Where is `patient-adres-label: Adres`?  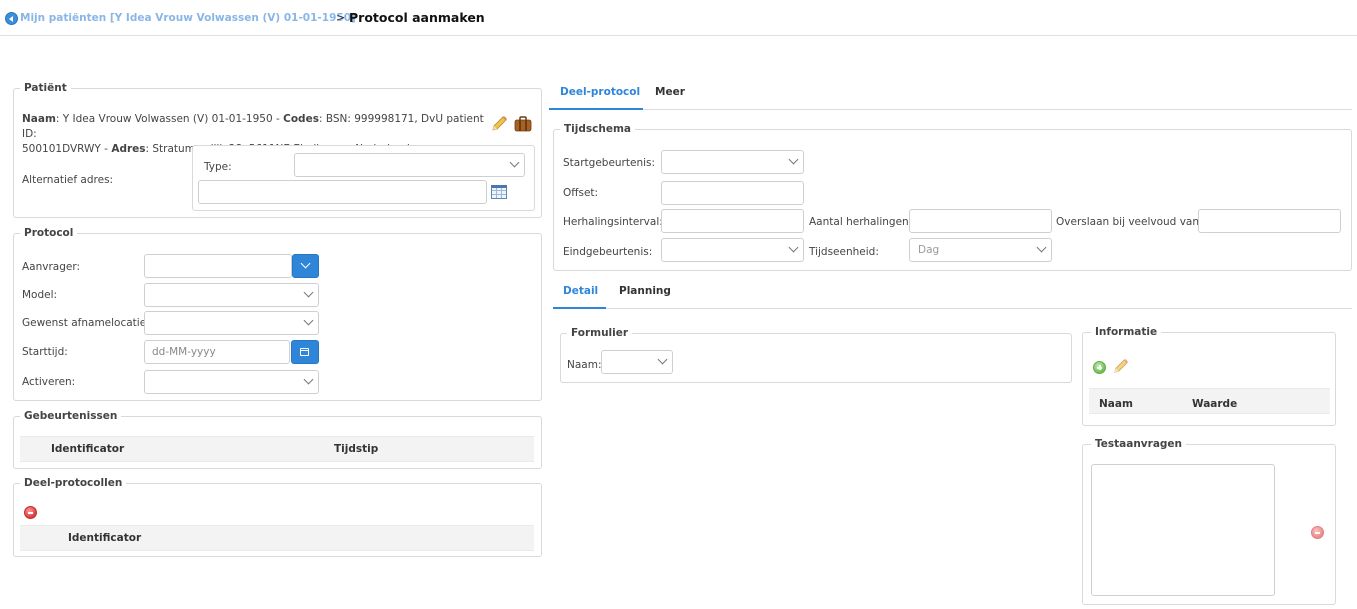
patient-adres-label: Adres is located at coordinates (128, 149).